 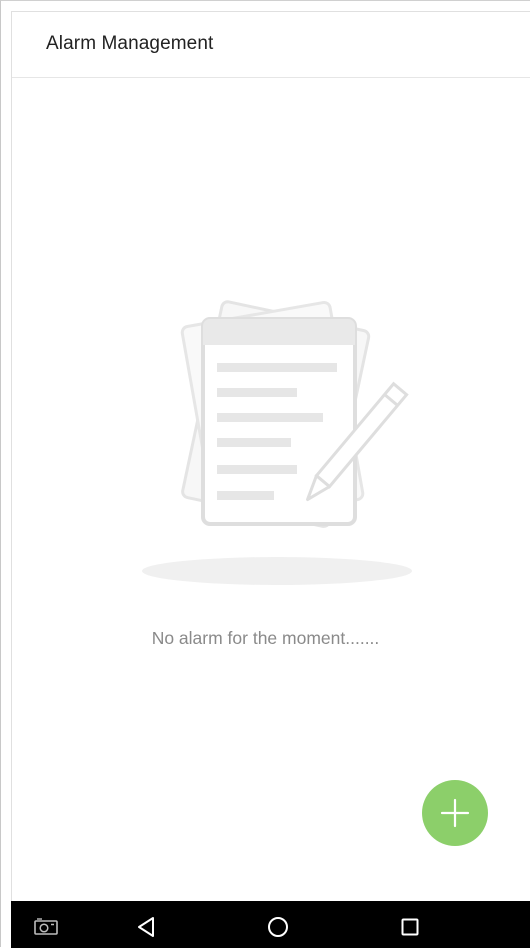 I want to click on plus-icon, so click(x=455, y=813).